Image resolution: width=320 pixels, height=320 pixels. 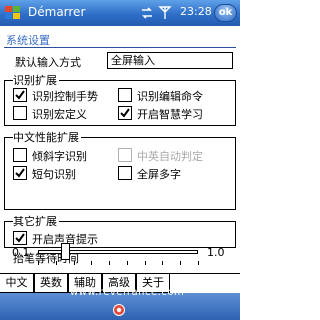 I want to click on macro-label: 识别宏定义, so click(x=59, y=114).